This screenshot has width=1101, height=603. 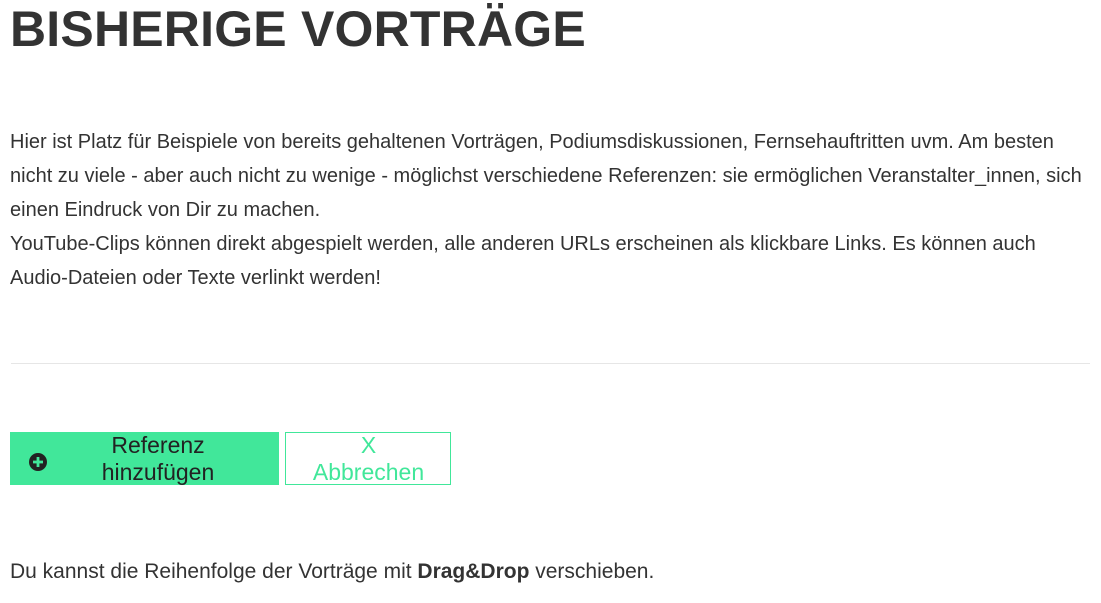 What do you see at coordinates (38, 460) in the screenshot?
I see `plus-circle-icon` at bounding box center [38, 460].